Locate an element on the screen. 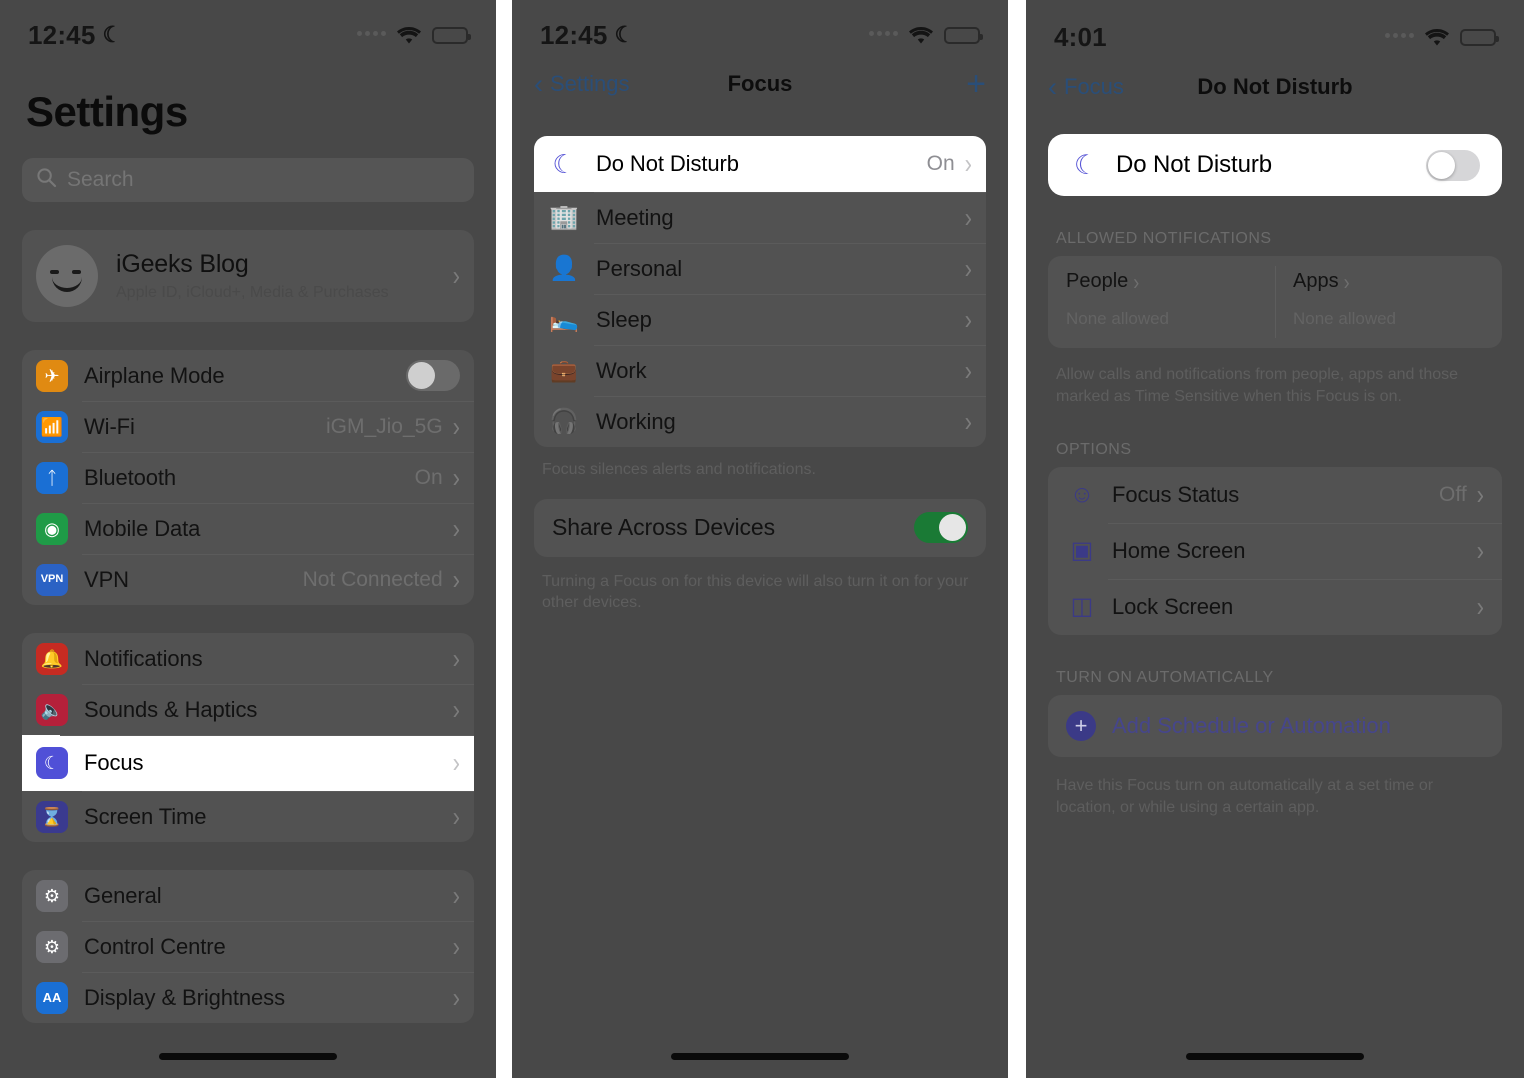  settings-row-focus: ☾ Focus › is located at coordinates (248, 763).